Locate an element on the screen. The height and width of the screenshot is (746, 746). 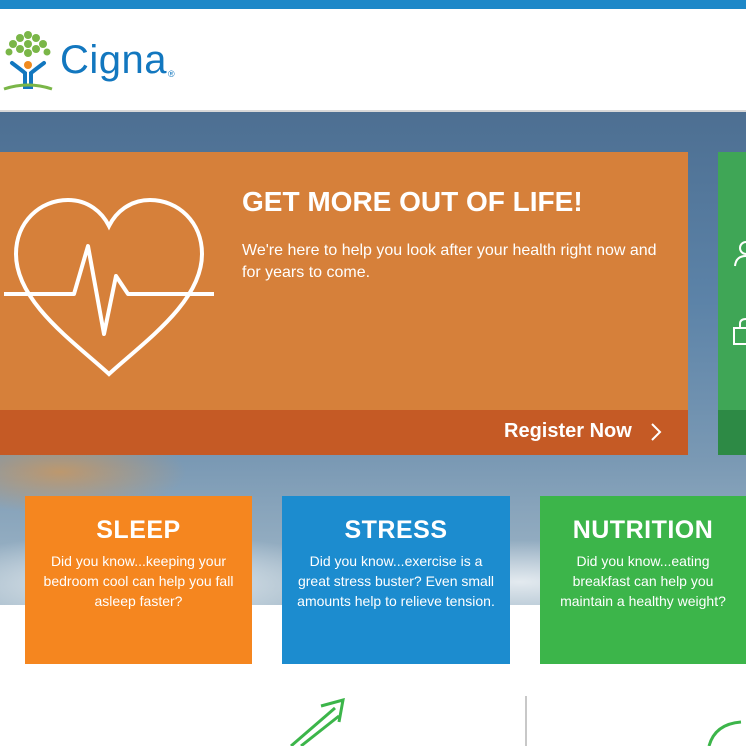
cigna-logo: Cigna ® is located at coordinates (87, 62).